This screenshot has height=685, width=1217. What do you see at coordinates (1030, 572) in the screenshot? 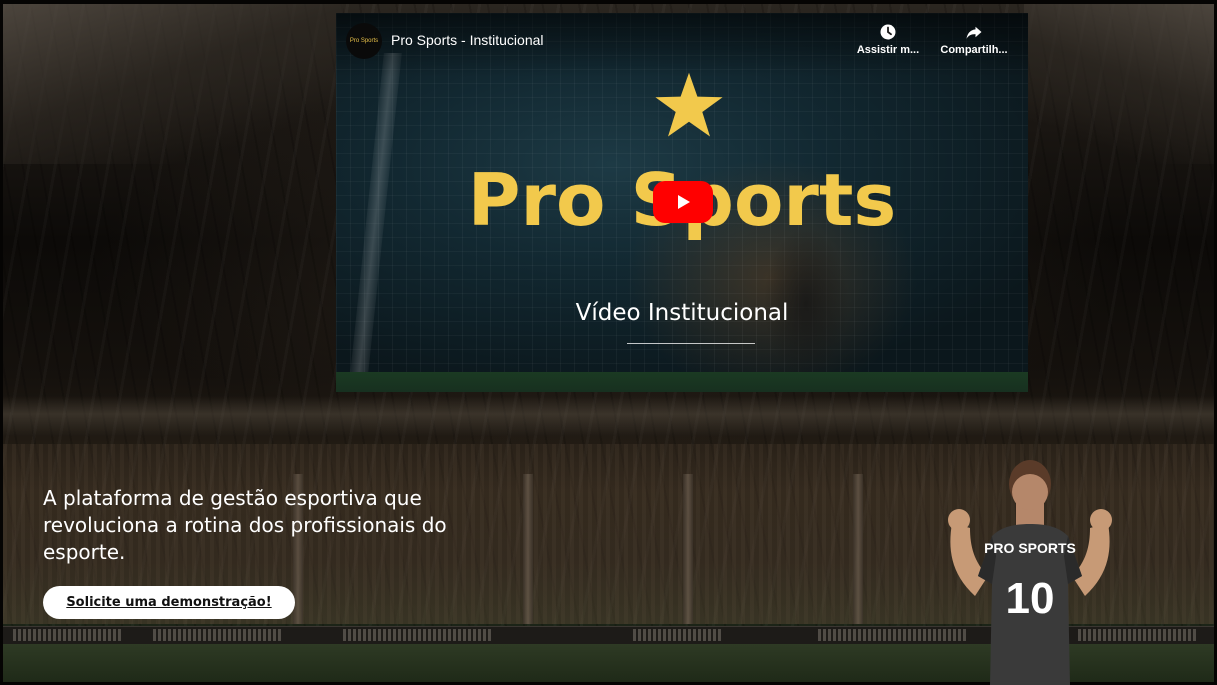
I see `player-illustration: PRO SPORTS 10` at bounding box center [1030, 572].